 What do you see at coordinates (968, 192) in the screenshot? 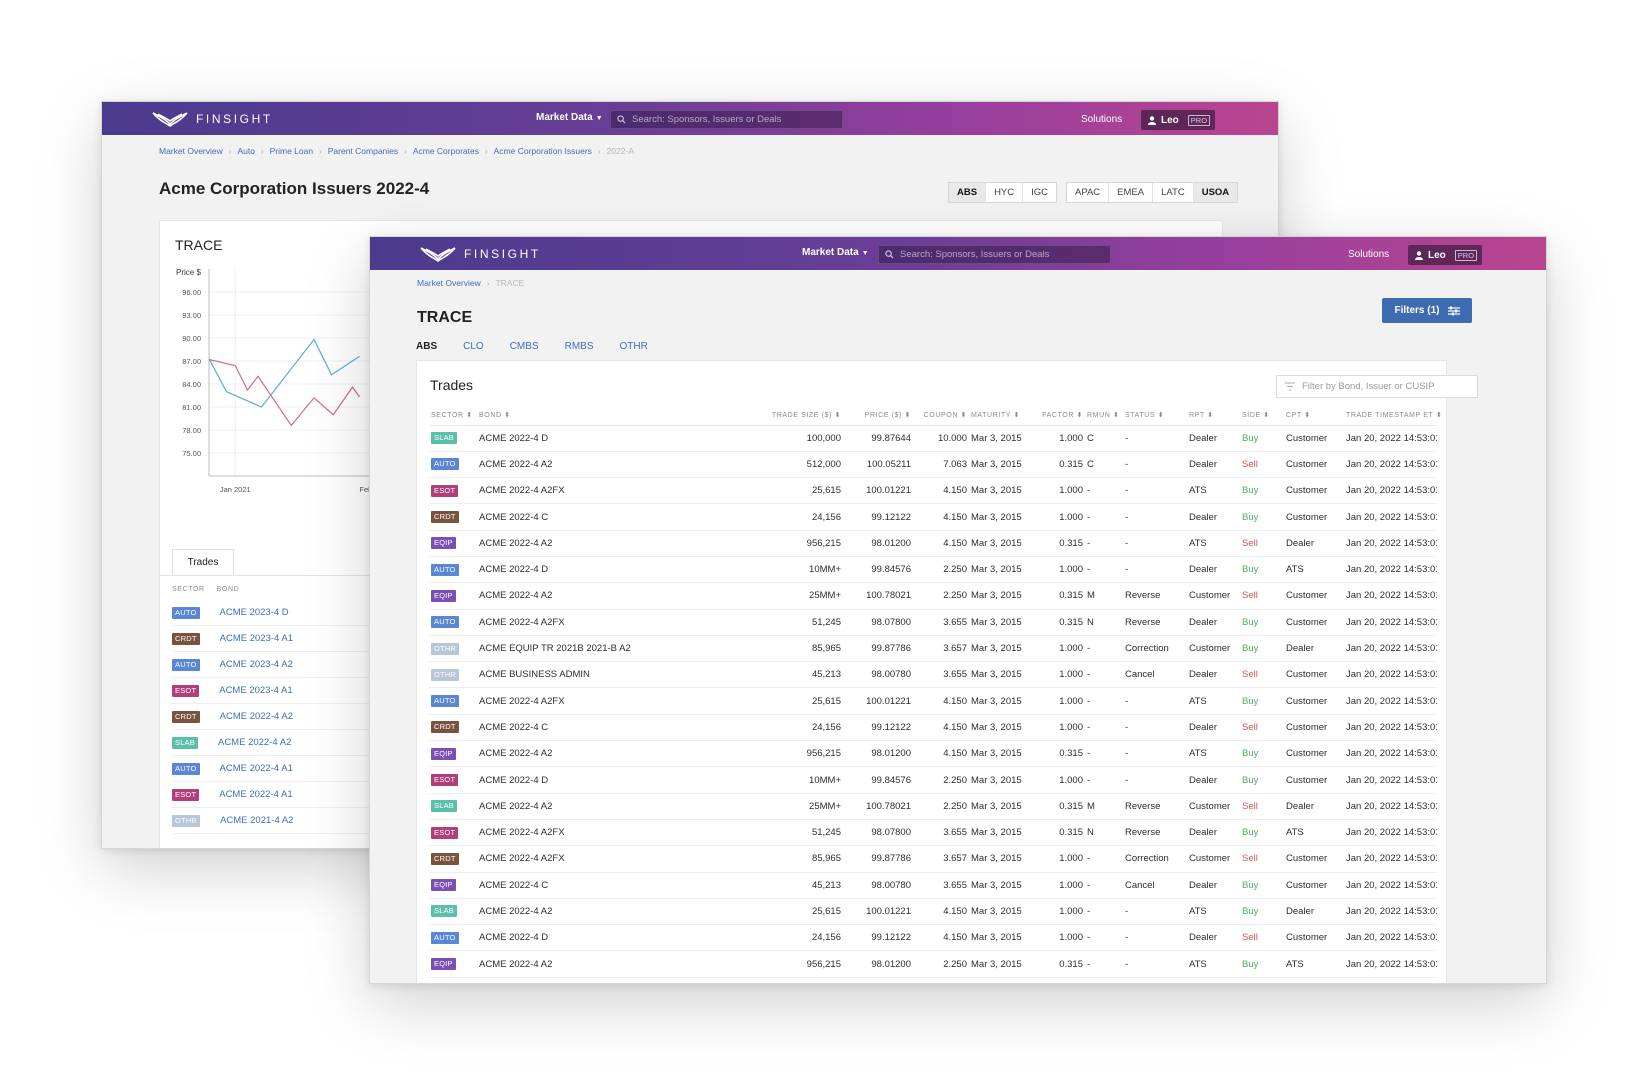
I see `toggle-abs: ABS` at bounding box center [968, 192].